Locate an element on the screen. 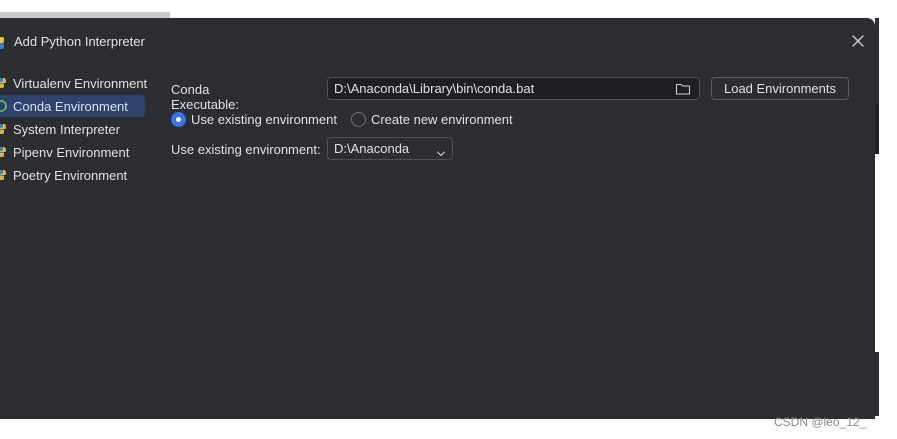  sidebar-item-label: System Interpreter is located at coordinates (66, 129).